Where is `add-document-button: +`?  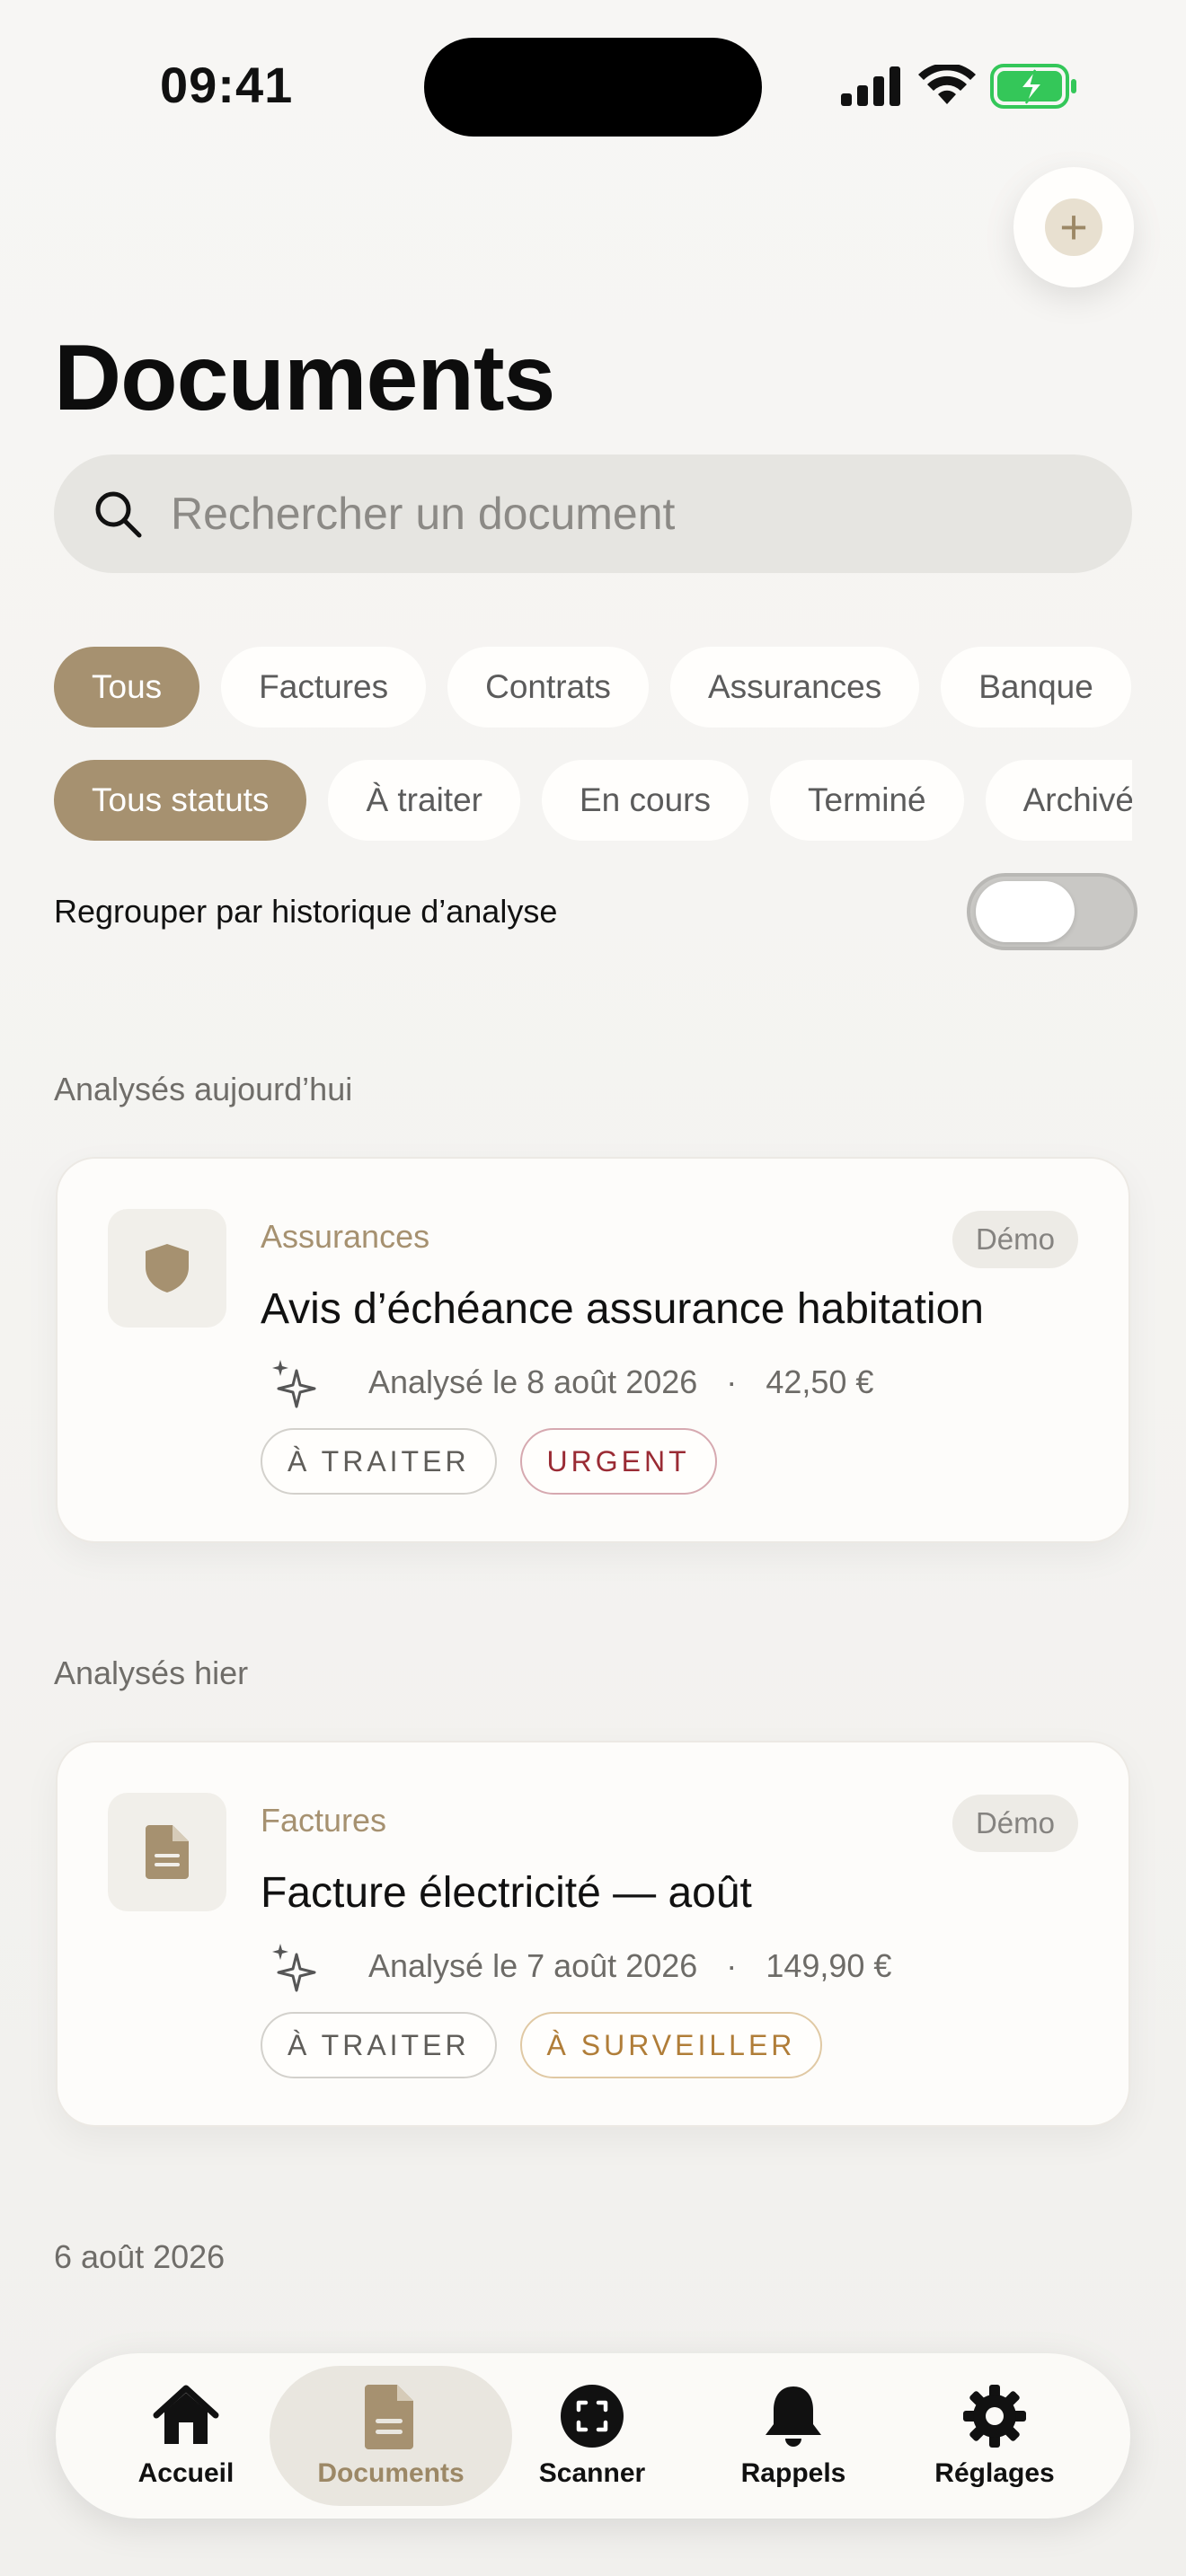
add-document-button: + is located at coordinates (1073, 227).